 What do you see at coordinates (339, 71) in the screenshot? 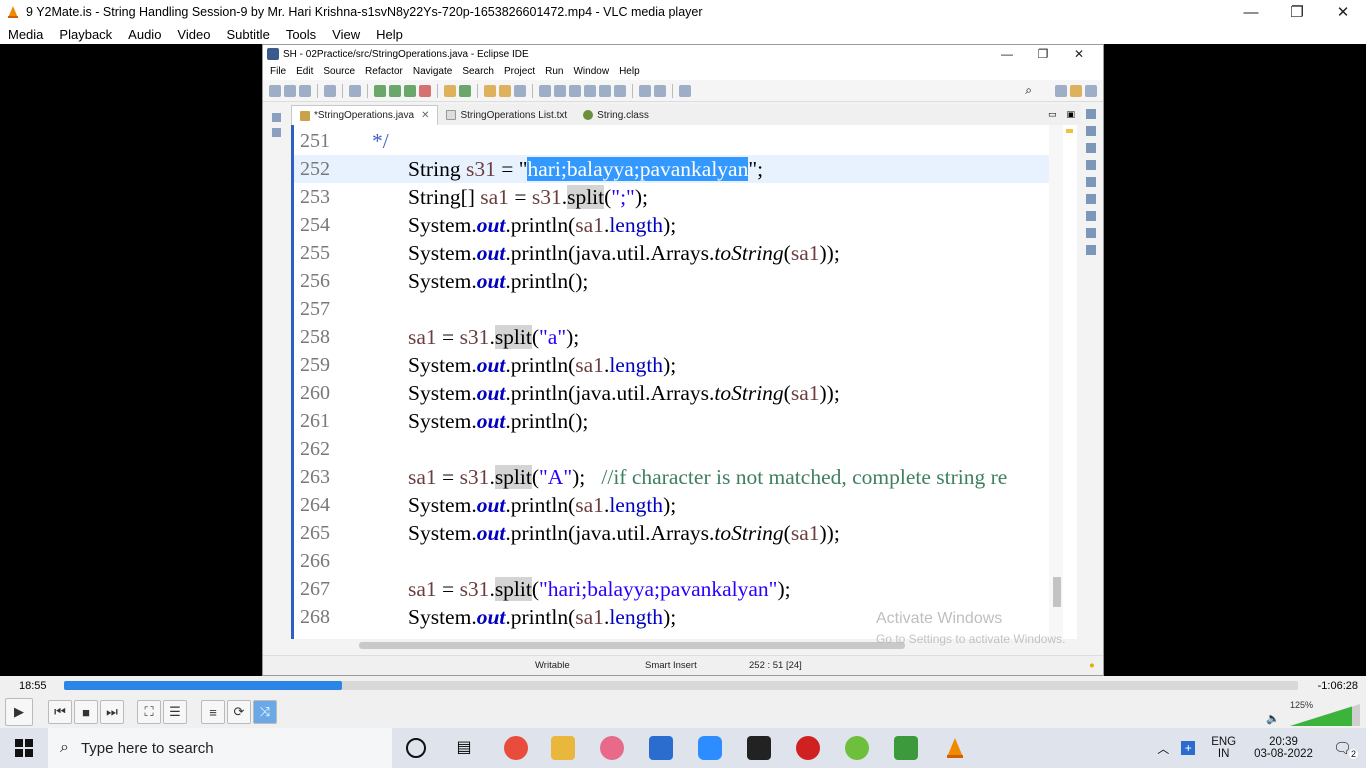
I see `ec-menu-source: Source` at bounding box center [339, 71].